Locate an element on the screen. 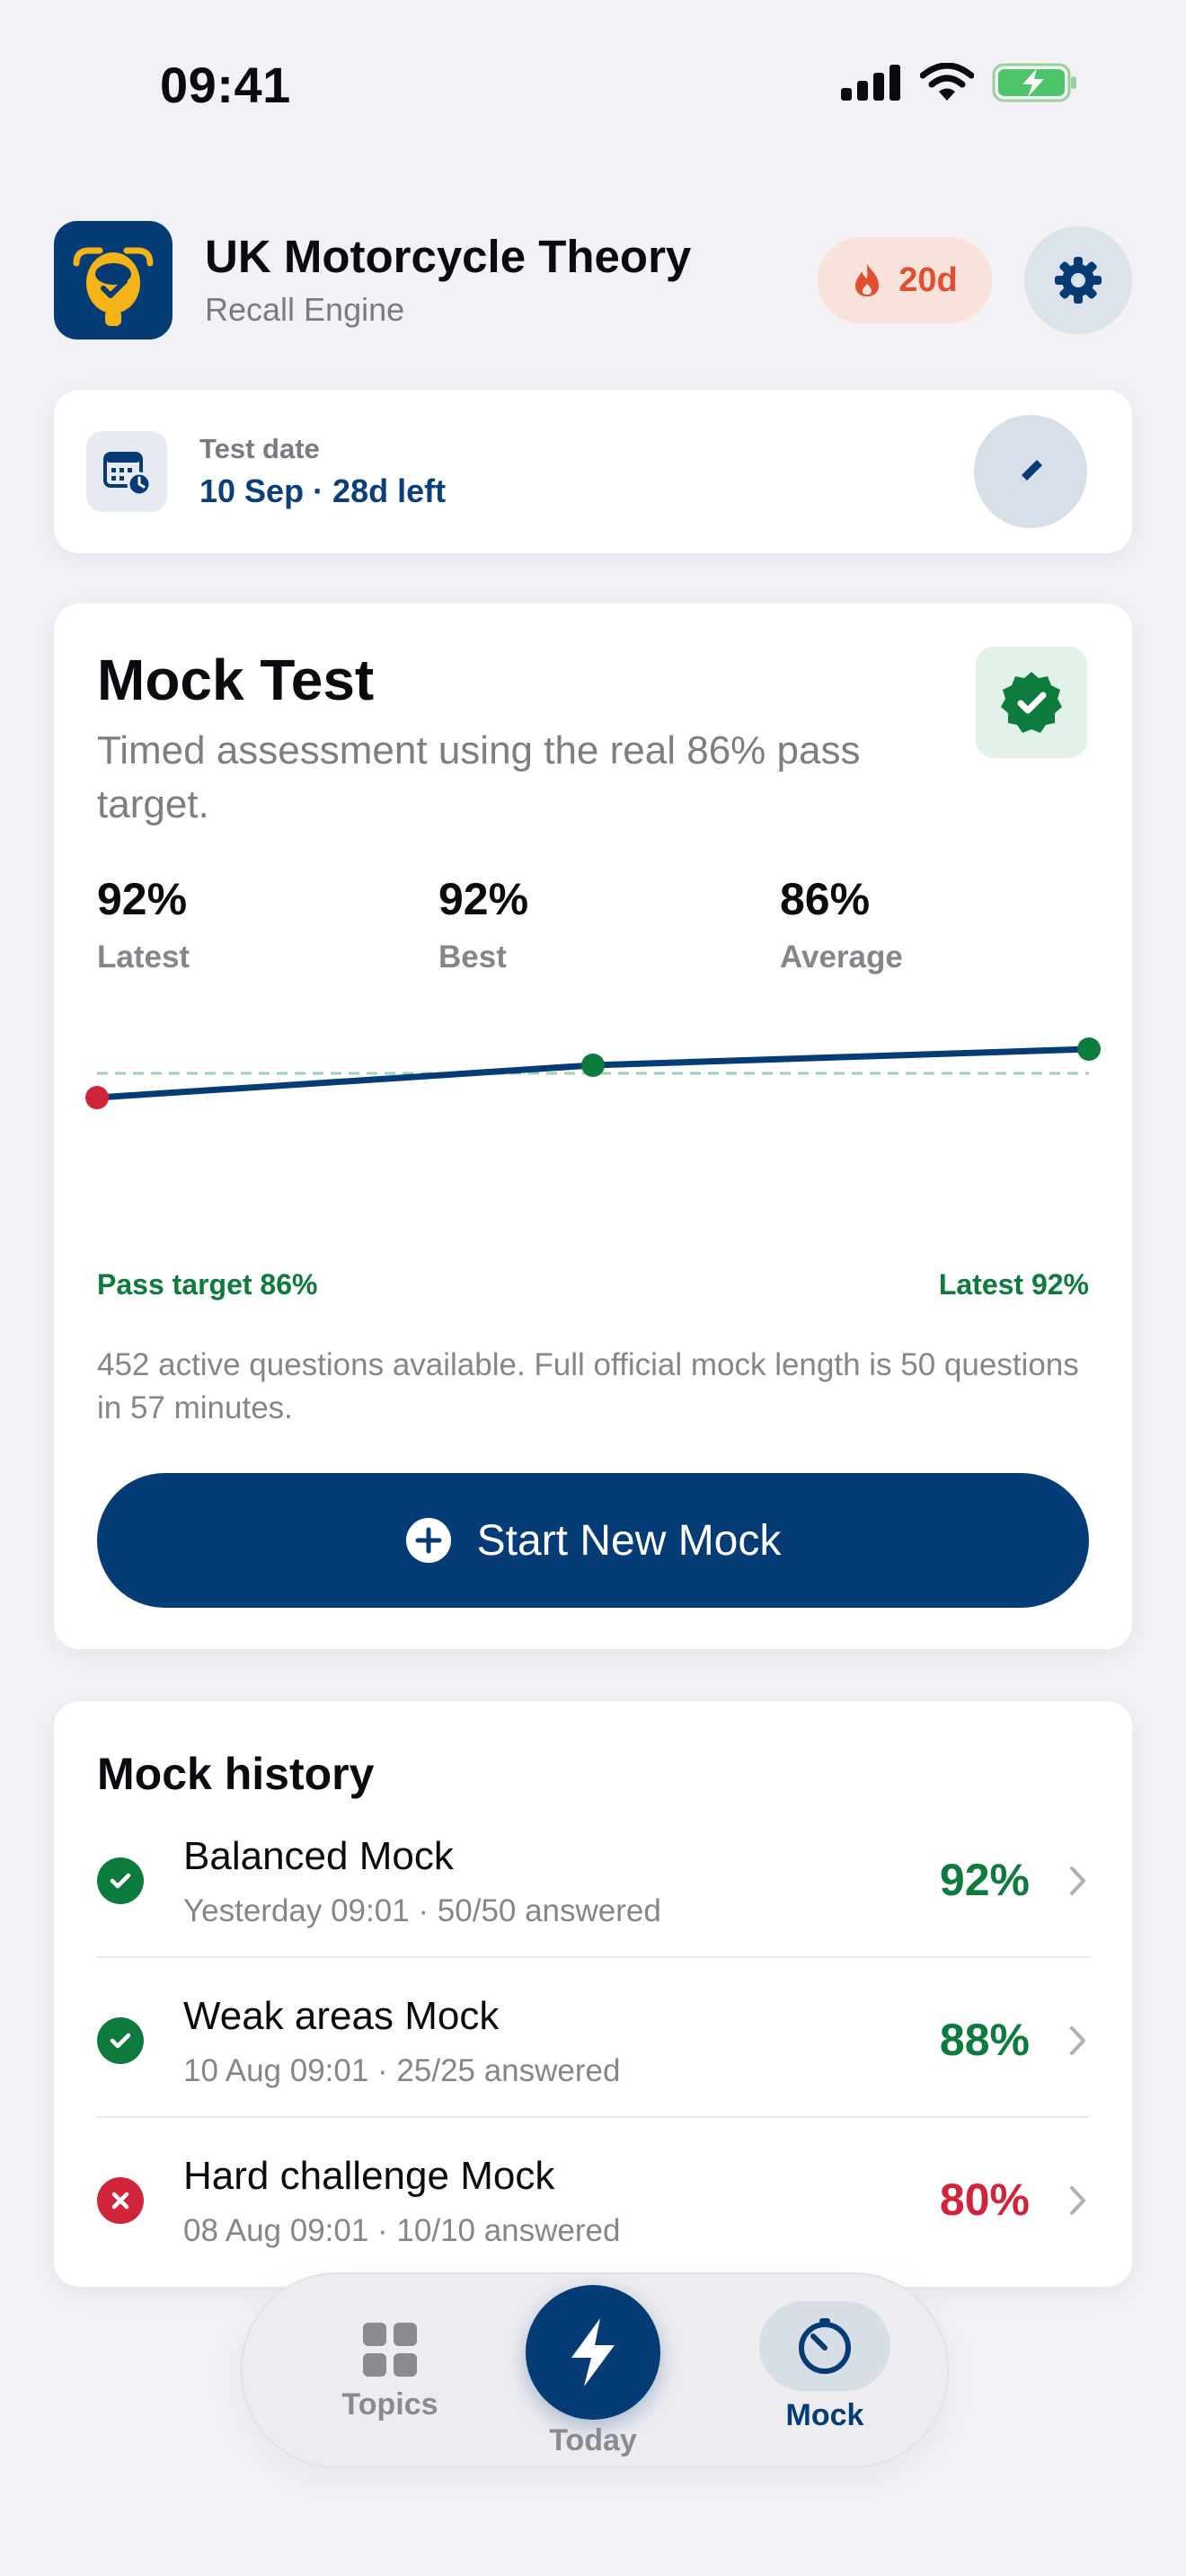 Image resolution: width=1186 pixels, height=2576 pixels. tab-topics-label: Topics is located at coordinates (389, 2404).